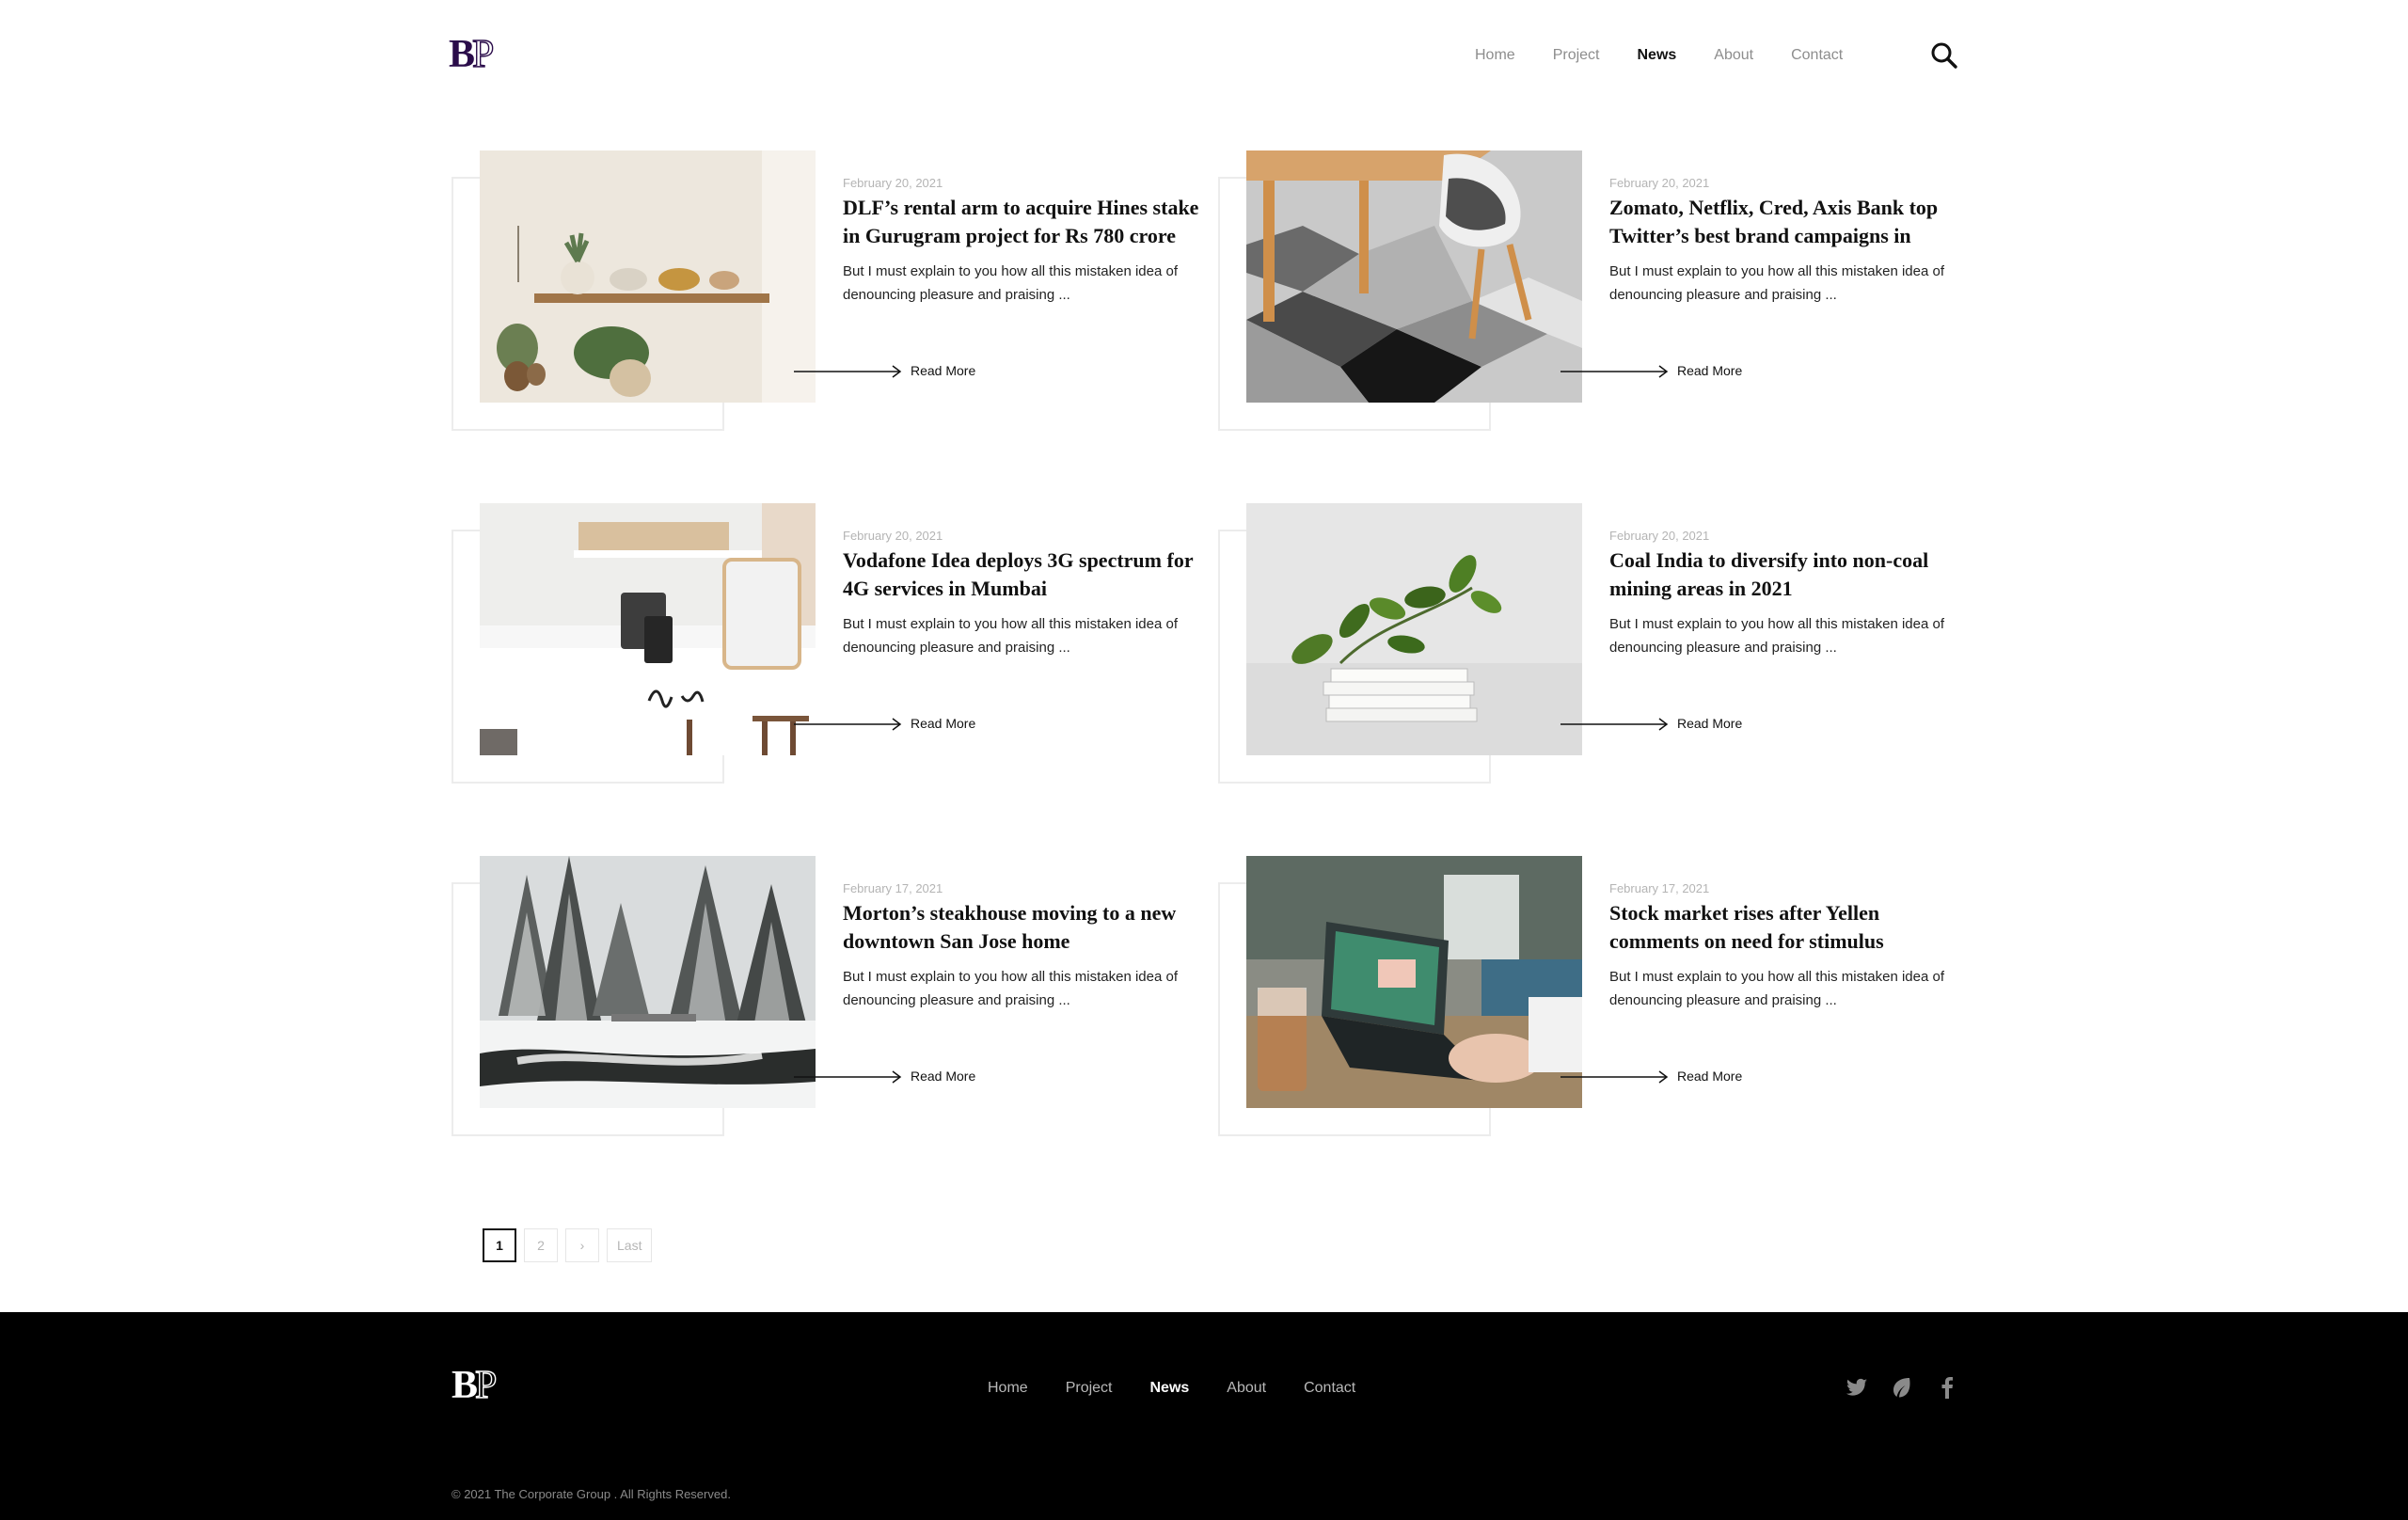 Image resolution: width=2408 pixels, height=1520 pixels. What do you see at coordinates (1090, 1388) in the screenshot?
I see `footer-nav-project: Project` at bounding box center [1090, 1388].